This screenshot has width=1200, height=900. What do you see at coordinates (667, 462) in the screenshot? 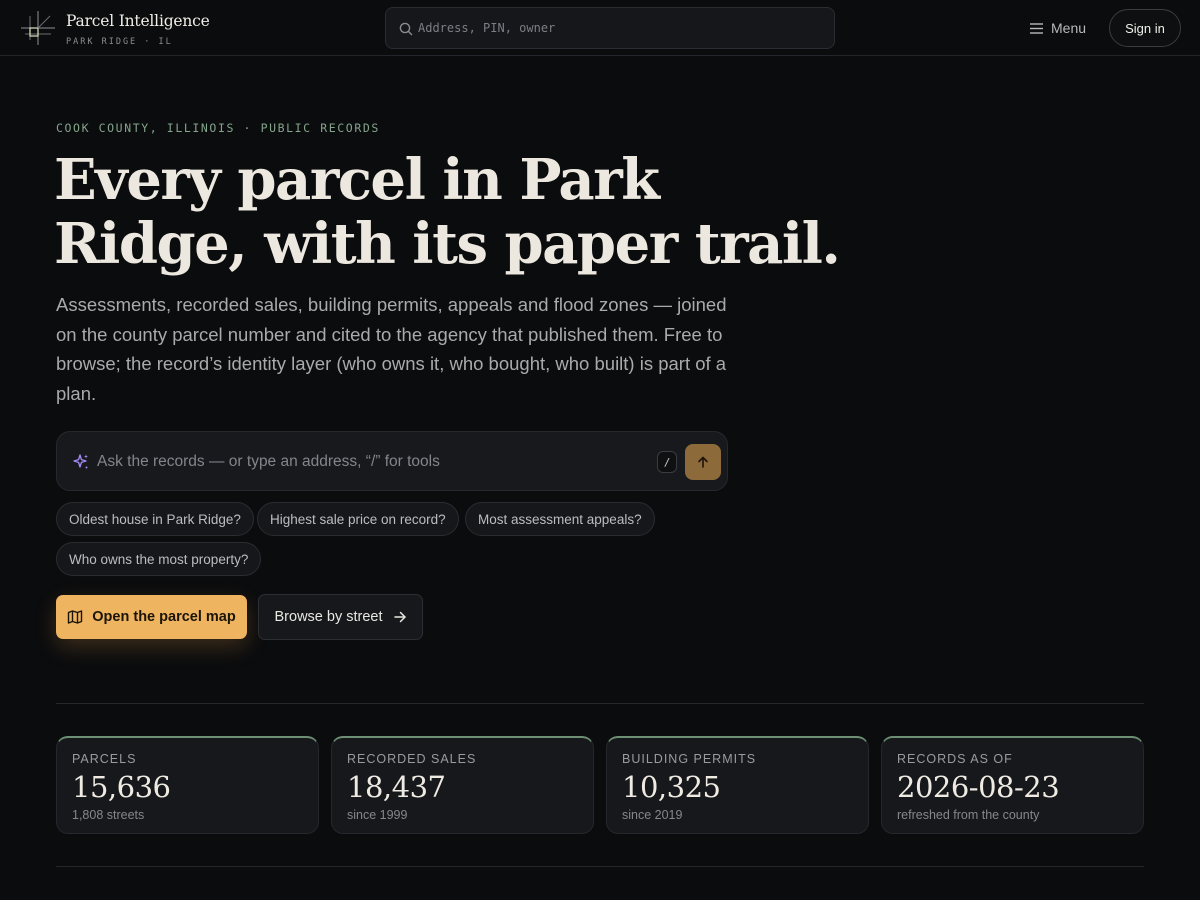
I see `slash-shortcut-key: /` at bounding box center [667, 462].